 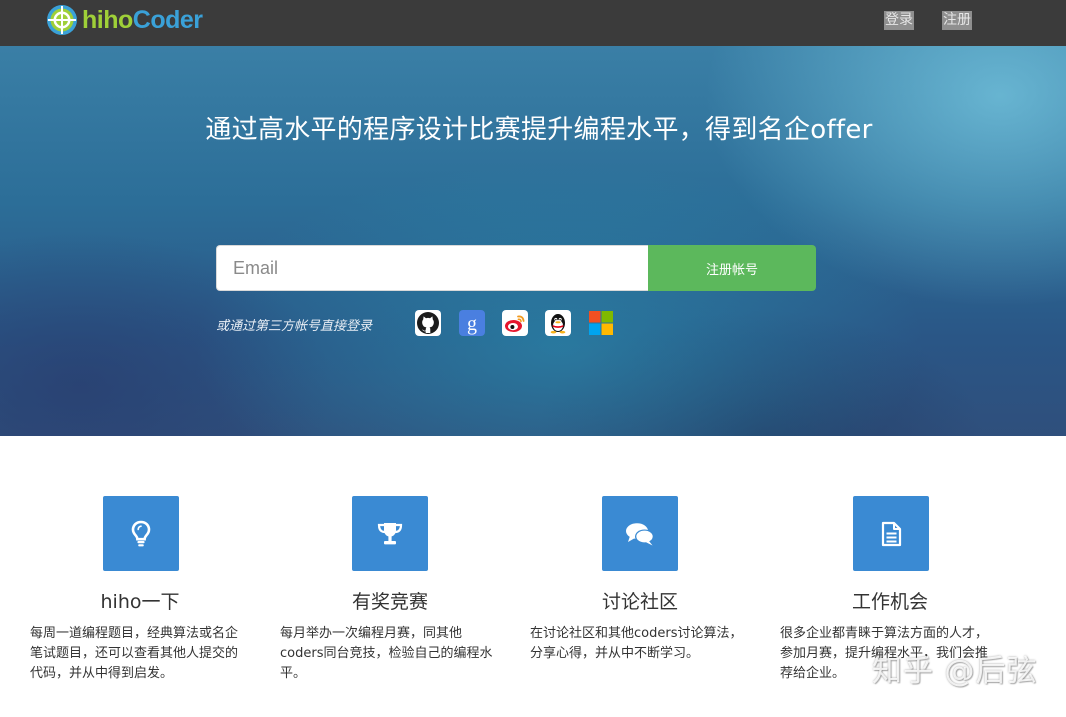 What do you see at coordinates (389, 602) in the screenshot?
I see `feature-title: 有奖竞赛` at bounding box center [389, 602].